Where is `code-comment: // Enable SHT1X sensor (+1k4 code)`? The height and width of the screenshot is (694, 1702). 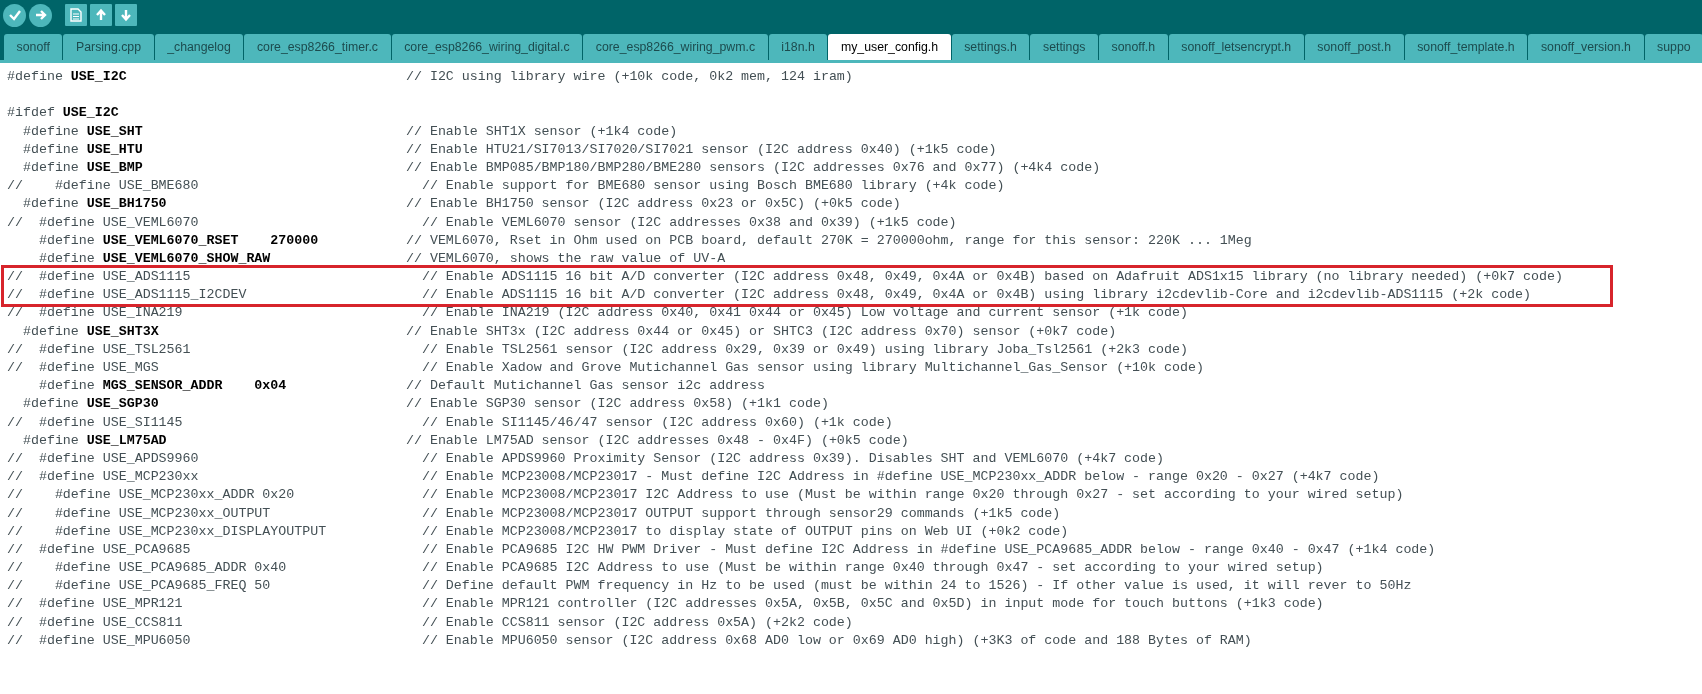
code-comment: // Enable SHT1X sensor (+1k4 code) is located at coordinates (541, 131).